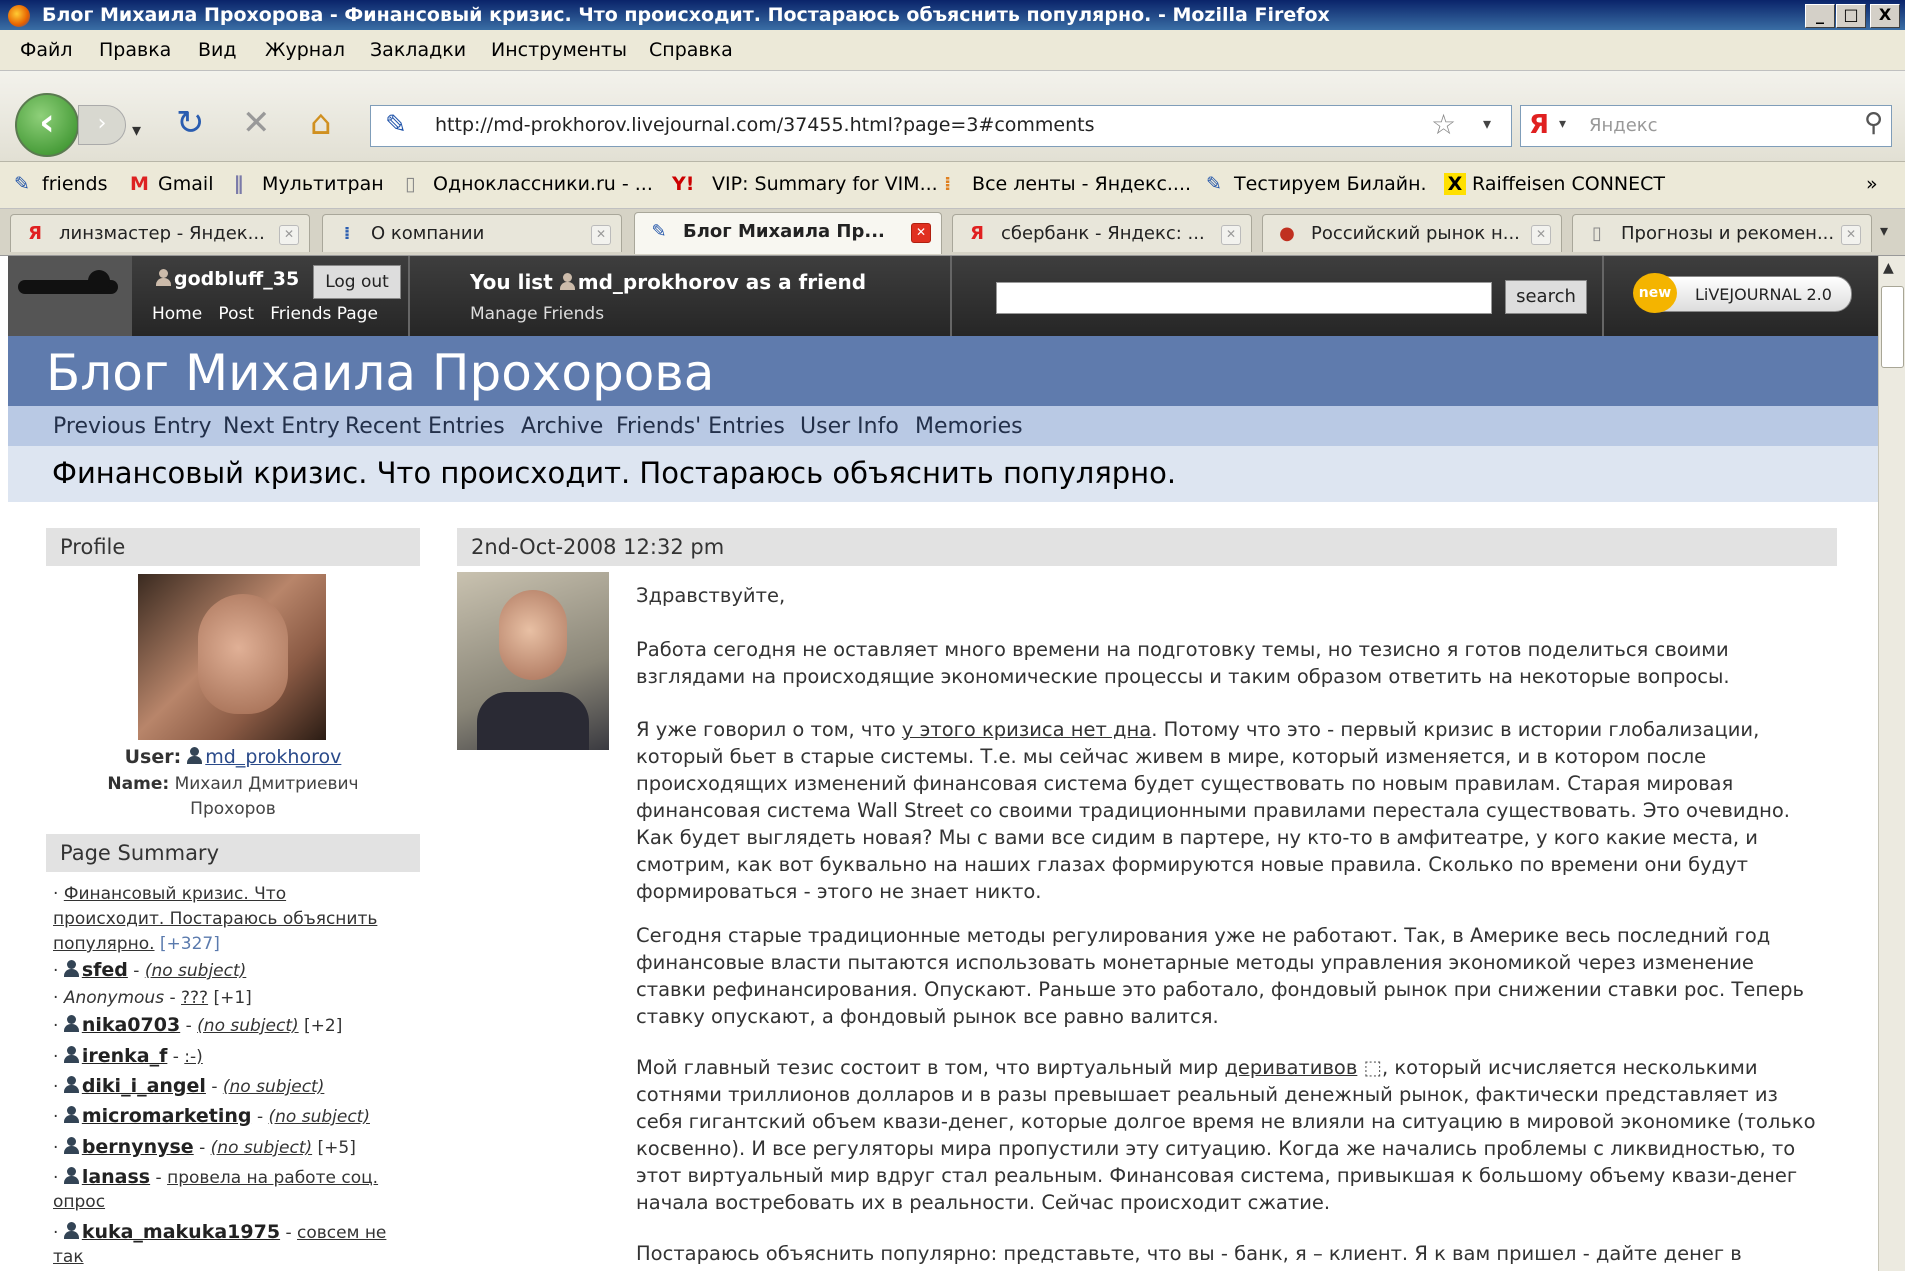 The width and height of the screenshot is (1905, 1271). I want to click on yandex-engine-icon: Я, so click(1539, 125).